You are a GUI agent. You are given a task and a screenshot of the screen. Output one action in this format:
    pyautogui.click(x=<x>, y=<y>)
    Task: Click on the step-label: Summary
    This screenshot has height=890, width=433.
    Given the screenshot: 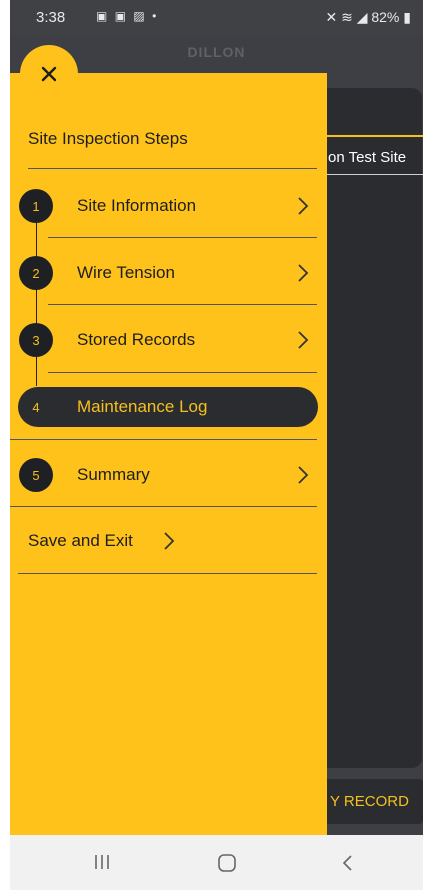 What is the action you would take?
    pyautogui.click(x=113, y=474)
    